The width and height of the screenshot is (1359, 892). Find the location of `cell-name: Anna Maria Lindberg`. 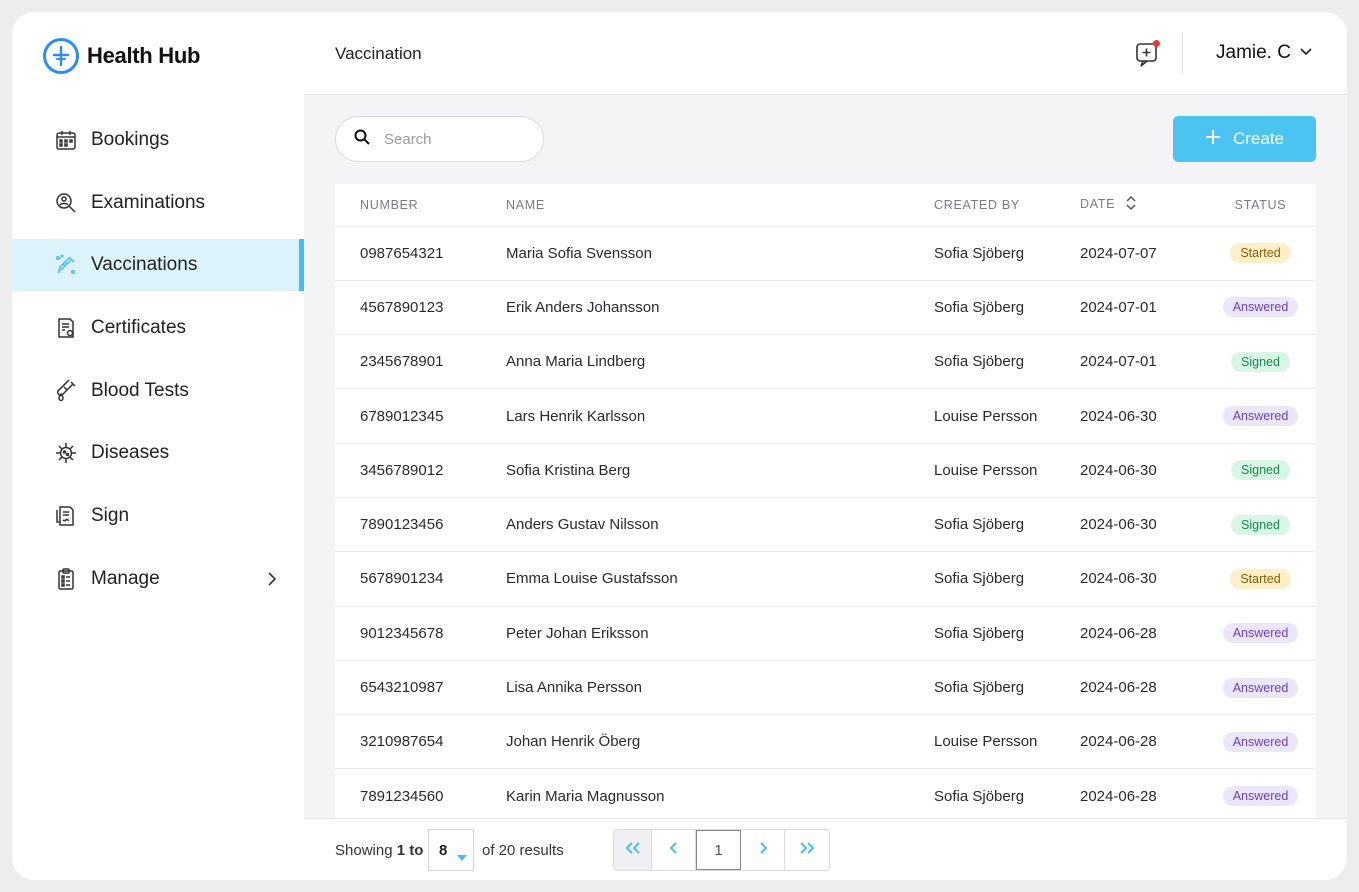

cell-name: Anna Maria Lindberg is located at coordinates (720, 362).